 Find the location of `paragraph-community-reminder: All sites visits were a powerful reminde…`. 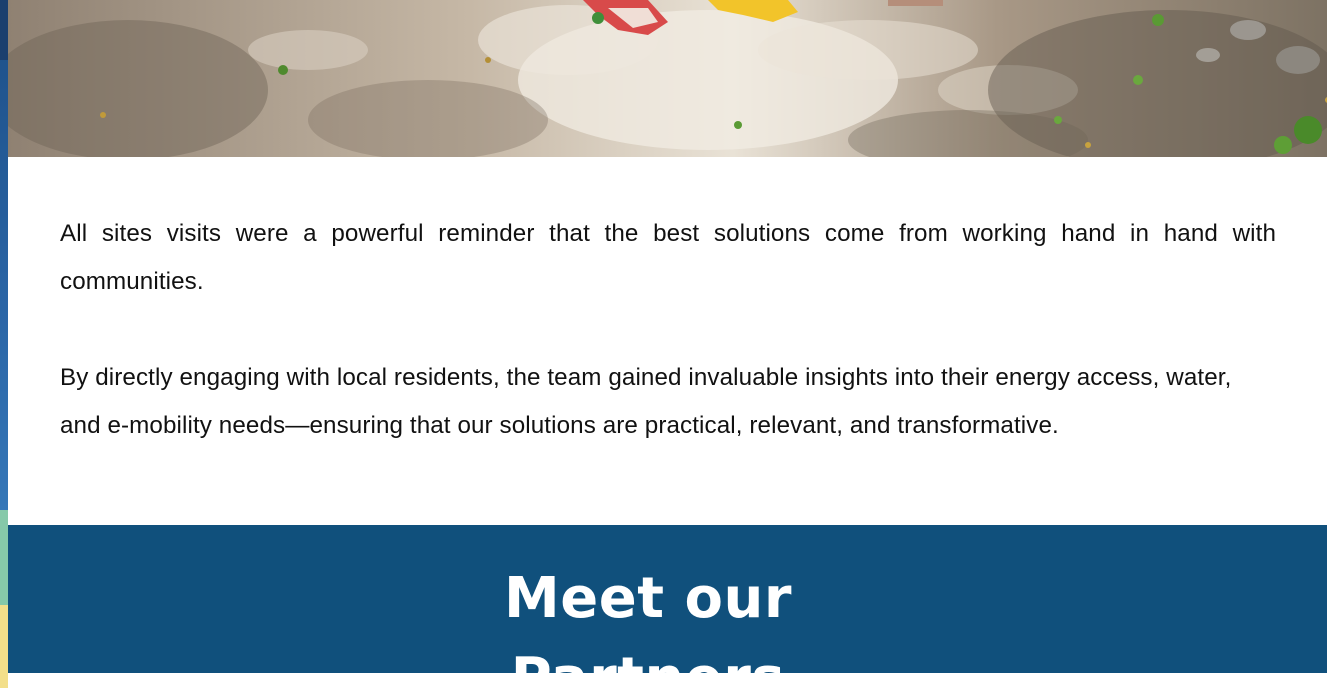

paragraph-community-reminder: All sites visits were a powerful reminde… is located at coordinates (668, 257).